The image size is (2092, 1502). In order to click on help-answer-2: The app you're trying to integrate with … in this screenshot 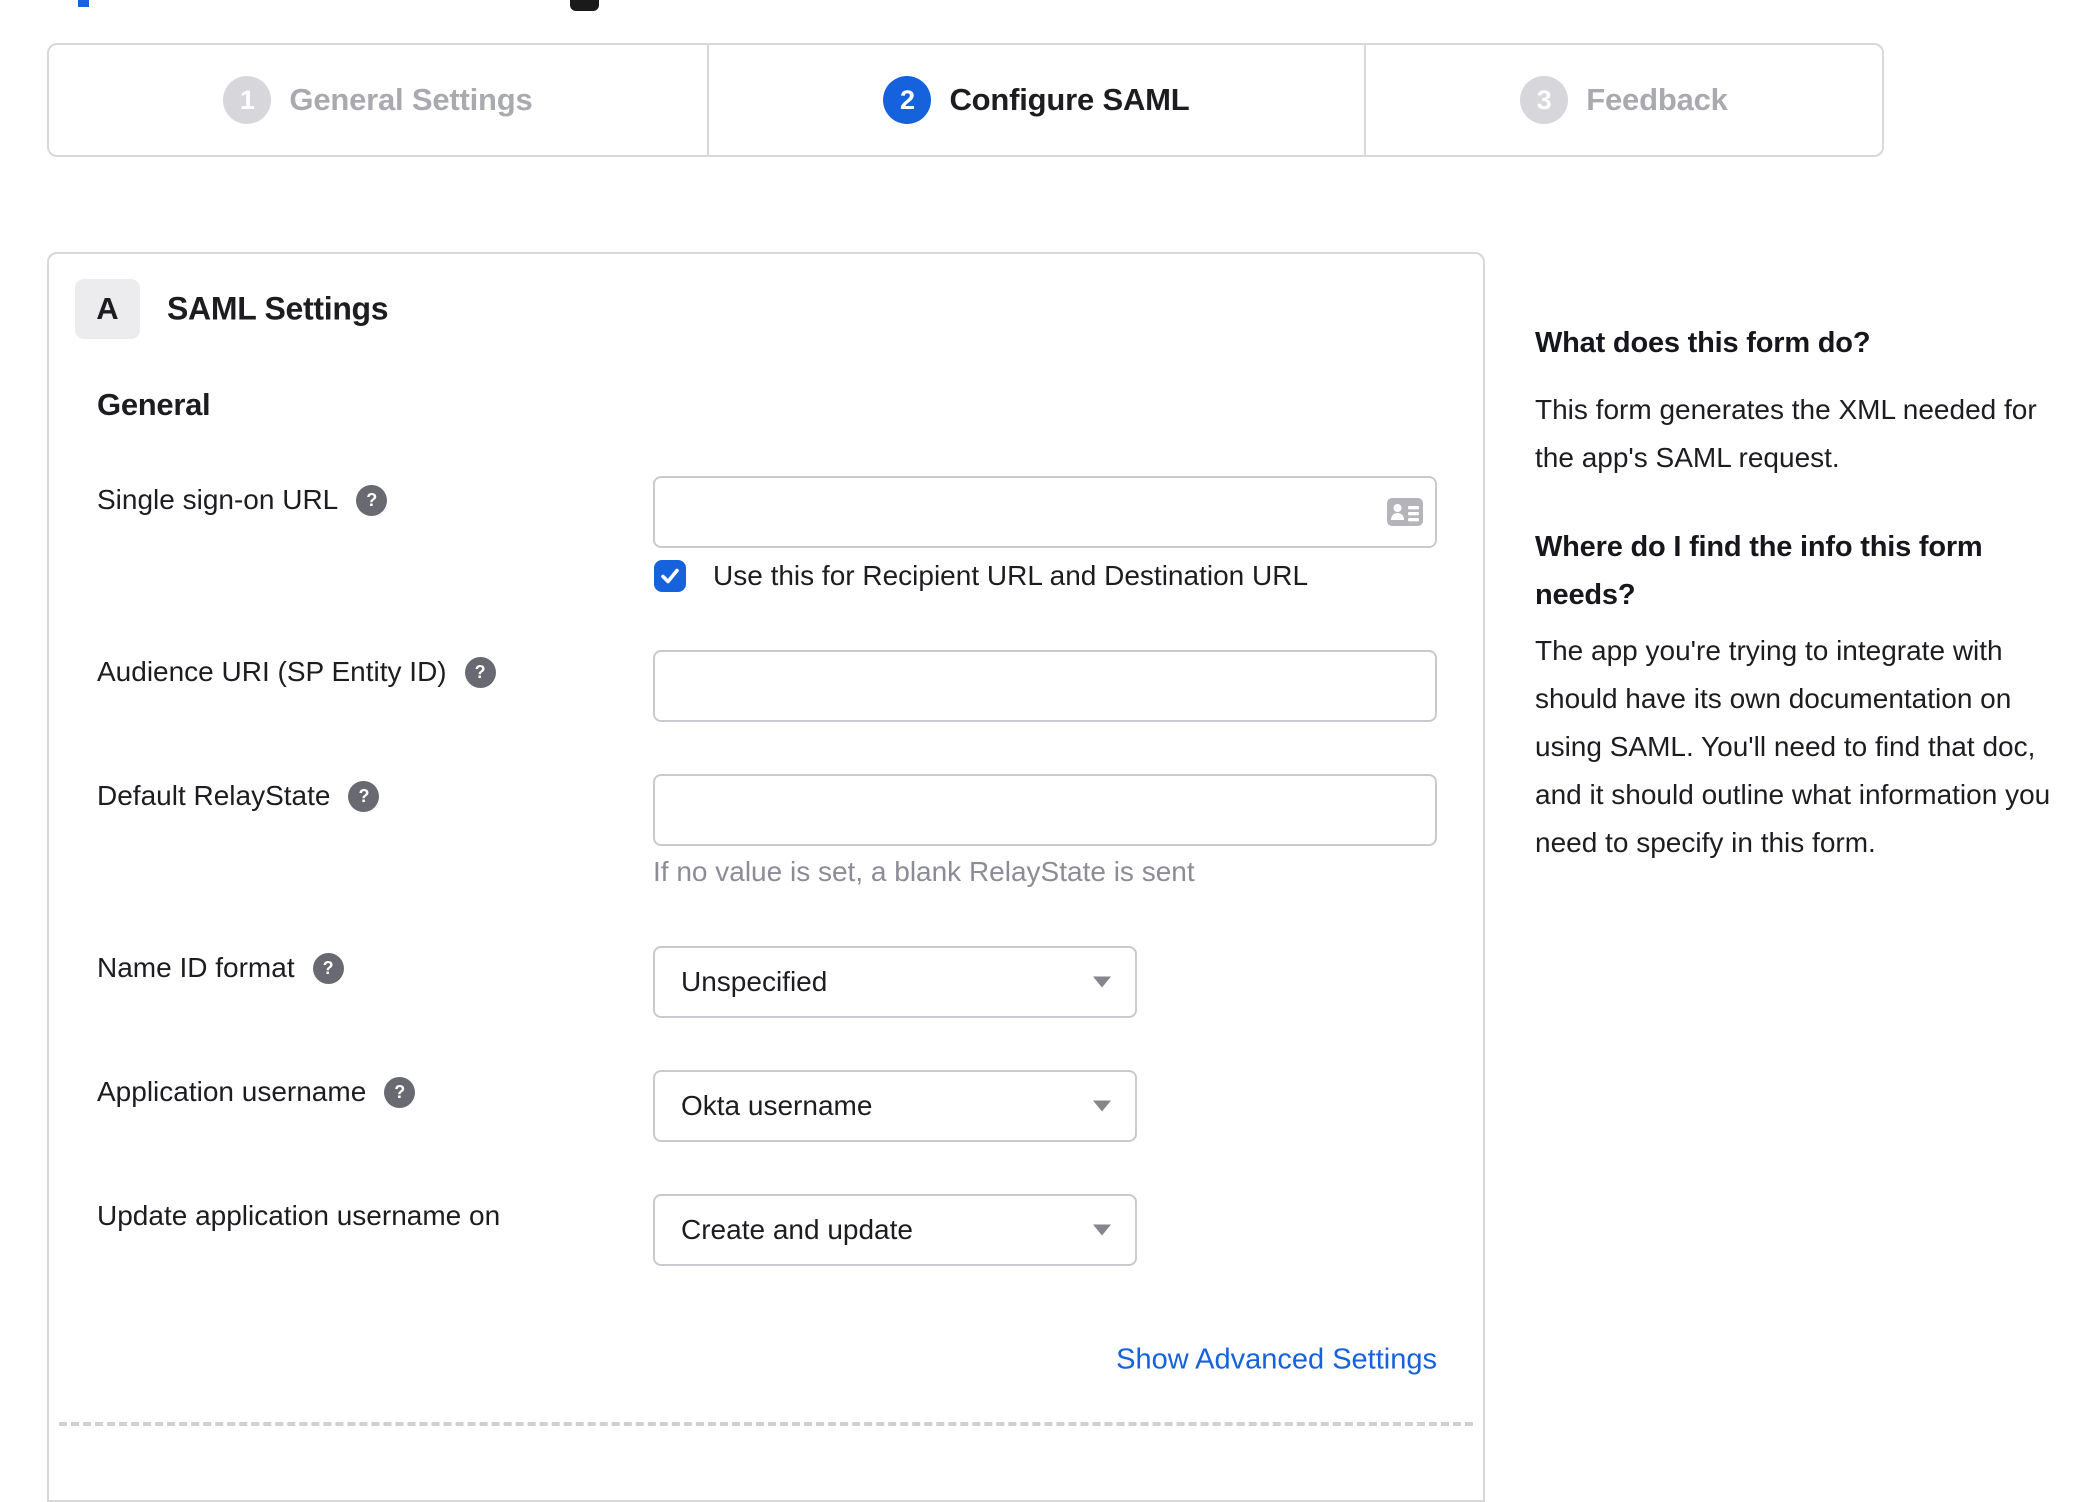, I will do `click(1793, 746)`.